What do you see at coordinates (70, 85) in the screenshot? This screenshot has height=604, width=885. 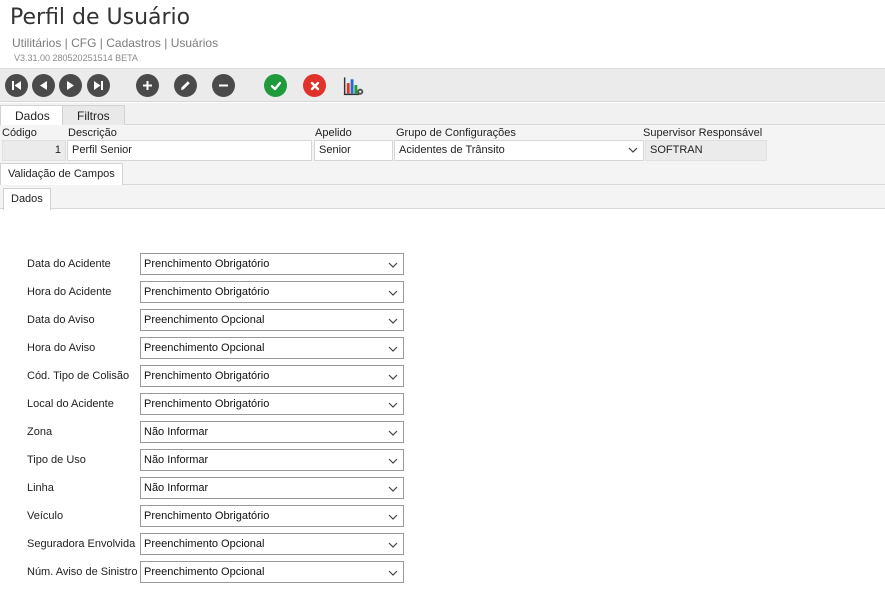 I see `next-record-icon` at bounding box center [70, 85].